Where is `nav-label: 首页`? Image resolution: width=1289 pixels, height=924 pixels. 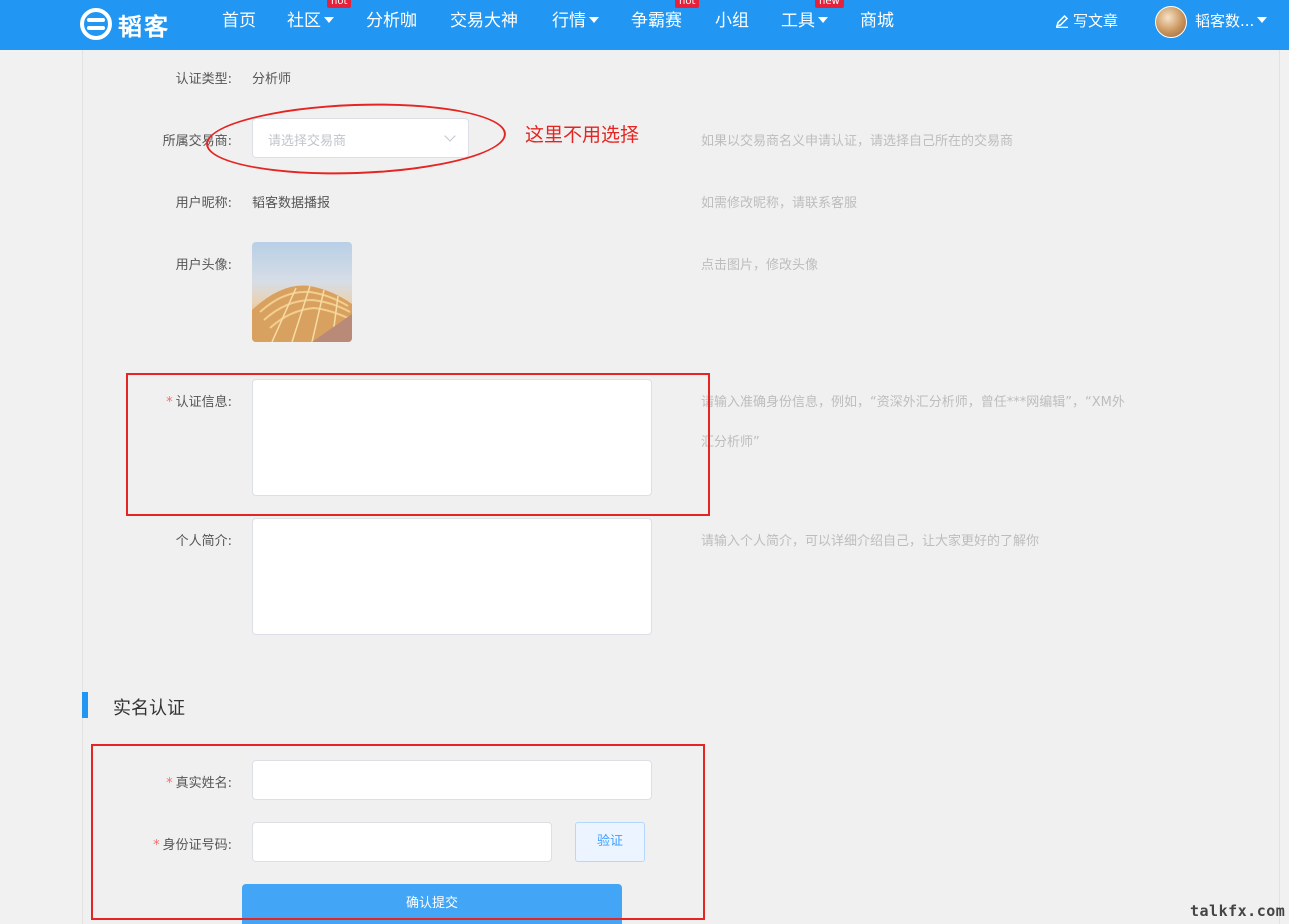 nav-label: 首页 is located at coordinates (239, 21).